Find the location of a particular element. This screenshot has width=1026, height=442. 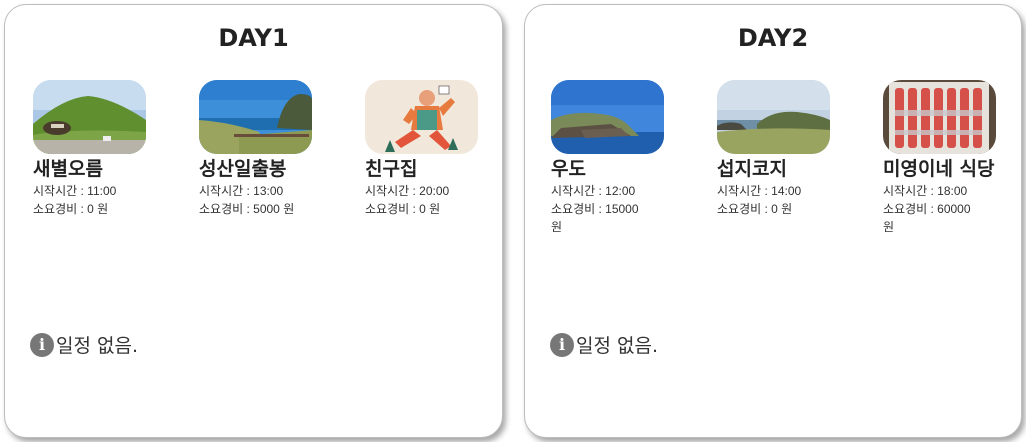

place-name: 친구집 is located at coordinates (391, 169).